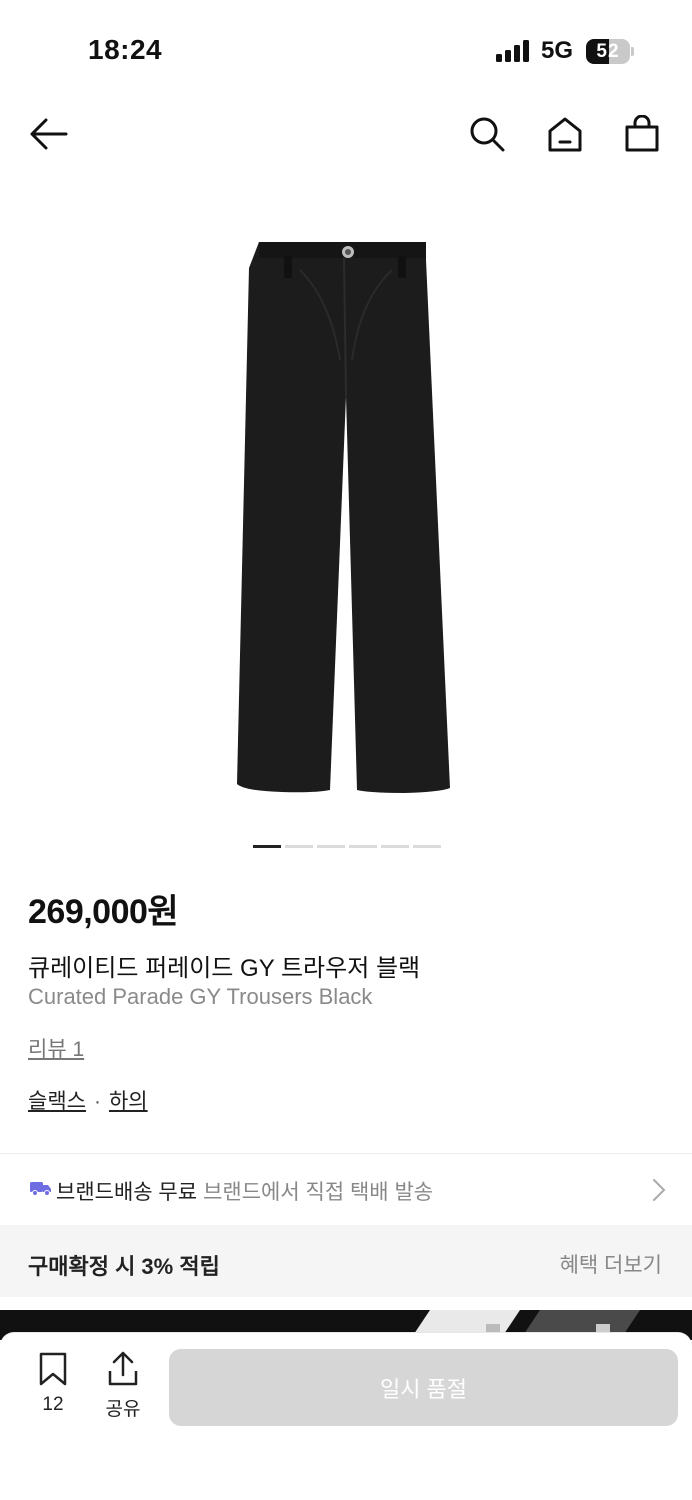  What do you see at coordinates (53, 1369) in the screenshot?
I see `bookmark-icon` at bounding box center [53, 1369].